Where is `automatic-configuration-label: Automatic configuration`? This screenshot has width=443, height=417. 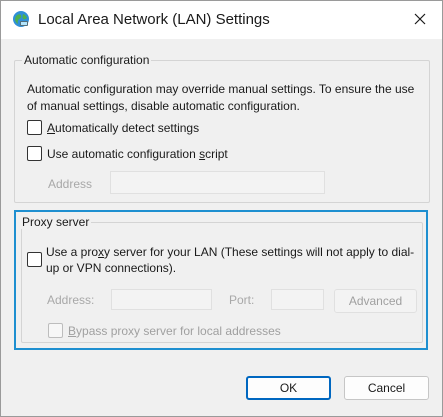 automatic-configuration-label: Automatic configuration is located at coordinates (87, 60).